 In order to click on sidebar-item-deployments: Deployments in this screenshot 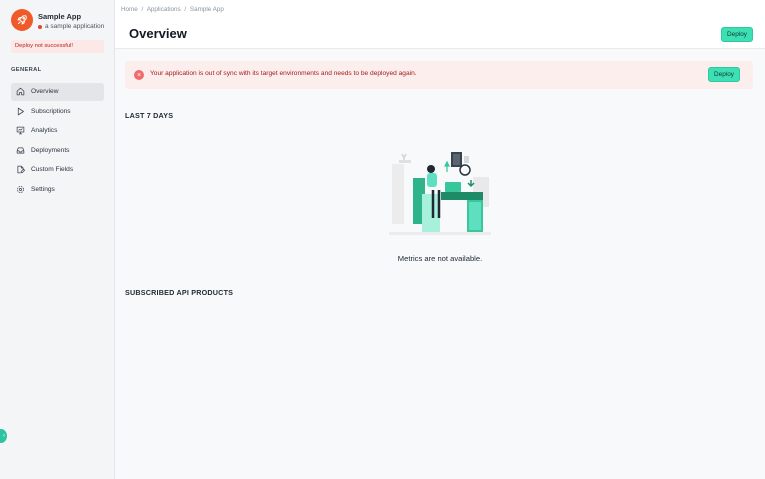, I will do `click(57, 151)`.